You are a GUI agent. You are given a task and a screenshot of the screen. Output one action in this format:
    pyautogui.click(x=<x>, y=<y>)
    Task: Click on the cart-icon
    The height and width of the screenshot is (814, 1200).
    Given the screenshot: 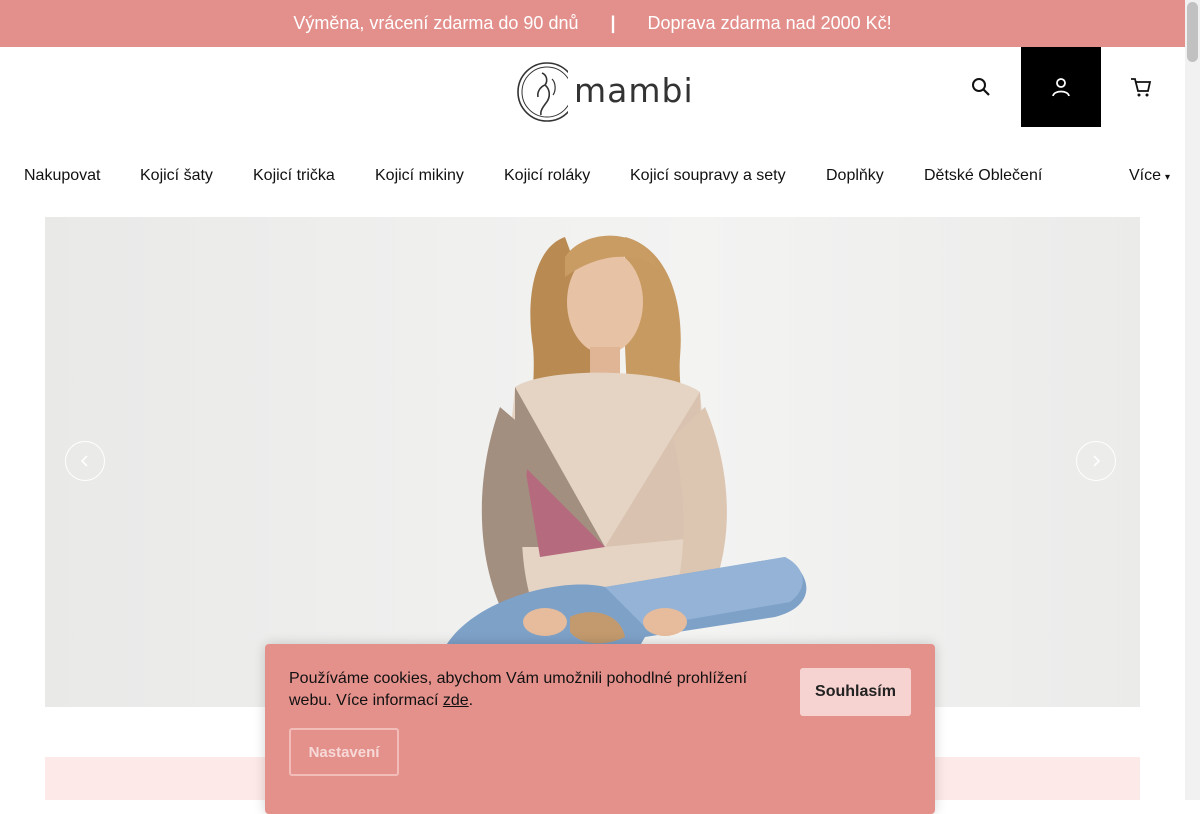 What is the action you would take?
    pyautogui.click(x=1141, y=87)
    